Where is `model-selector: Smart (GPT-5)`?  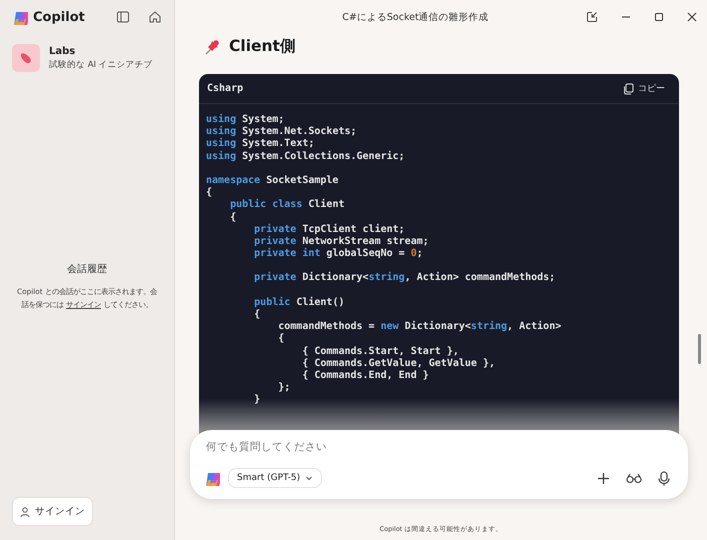
model-selector: Smart (GPT-5) is located at coordinates (275, 478).